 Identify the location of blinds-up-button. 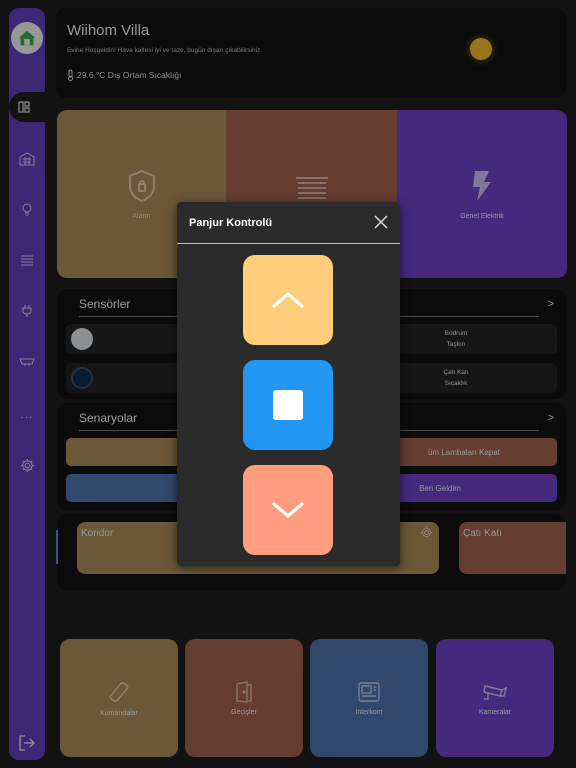
(288, 300).